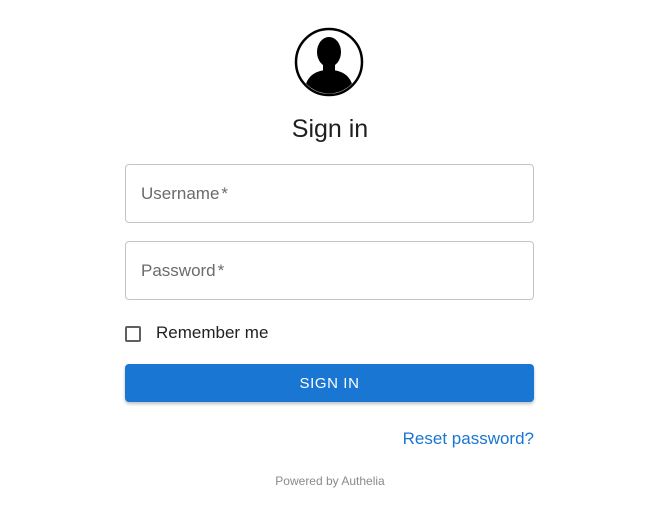  I want to click on remember-me-control: Remember me, so click(196, 333).